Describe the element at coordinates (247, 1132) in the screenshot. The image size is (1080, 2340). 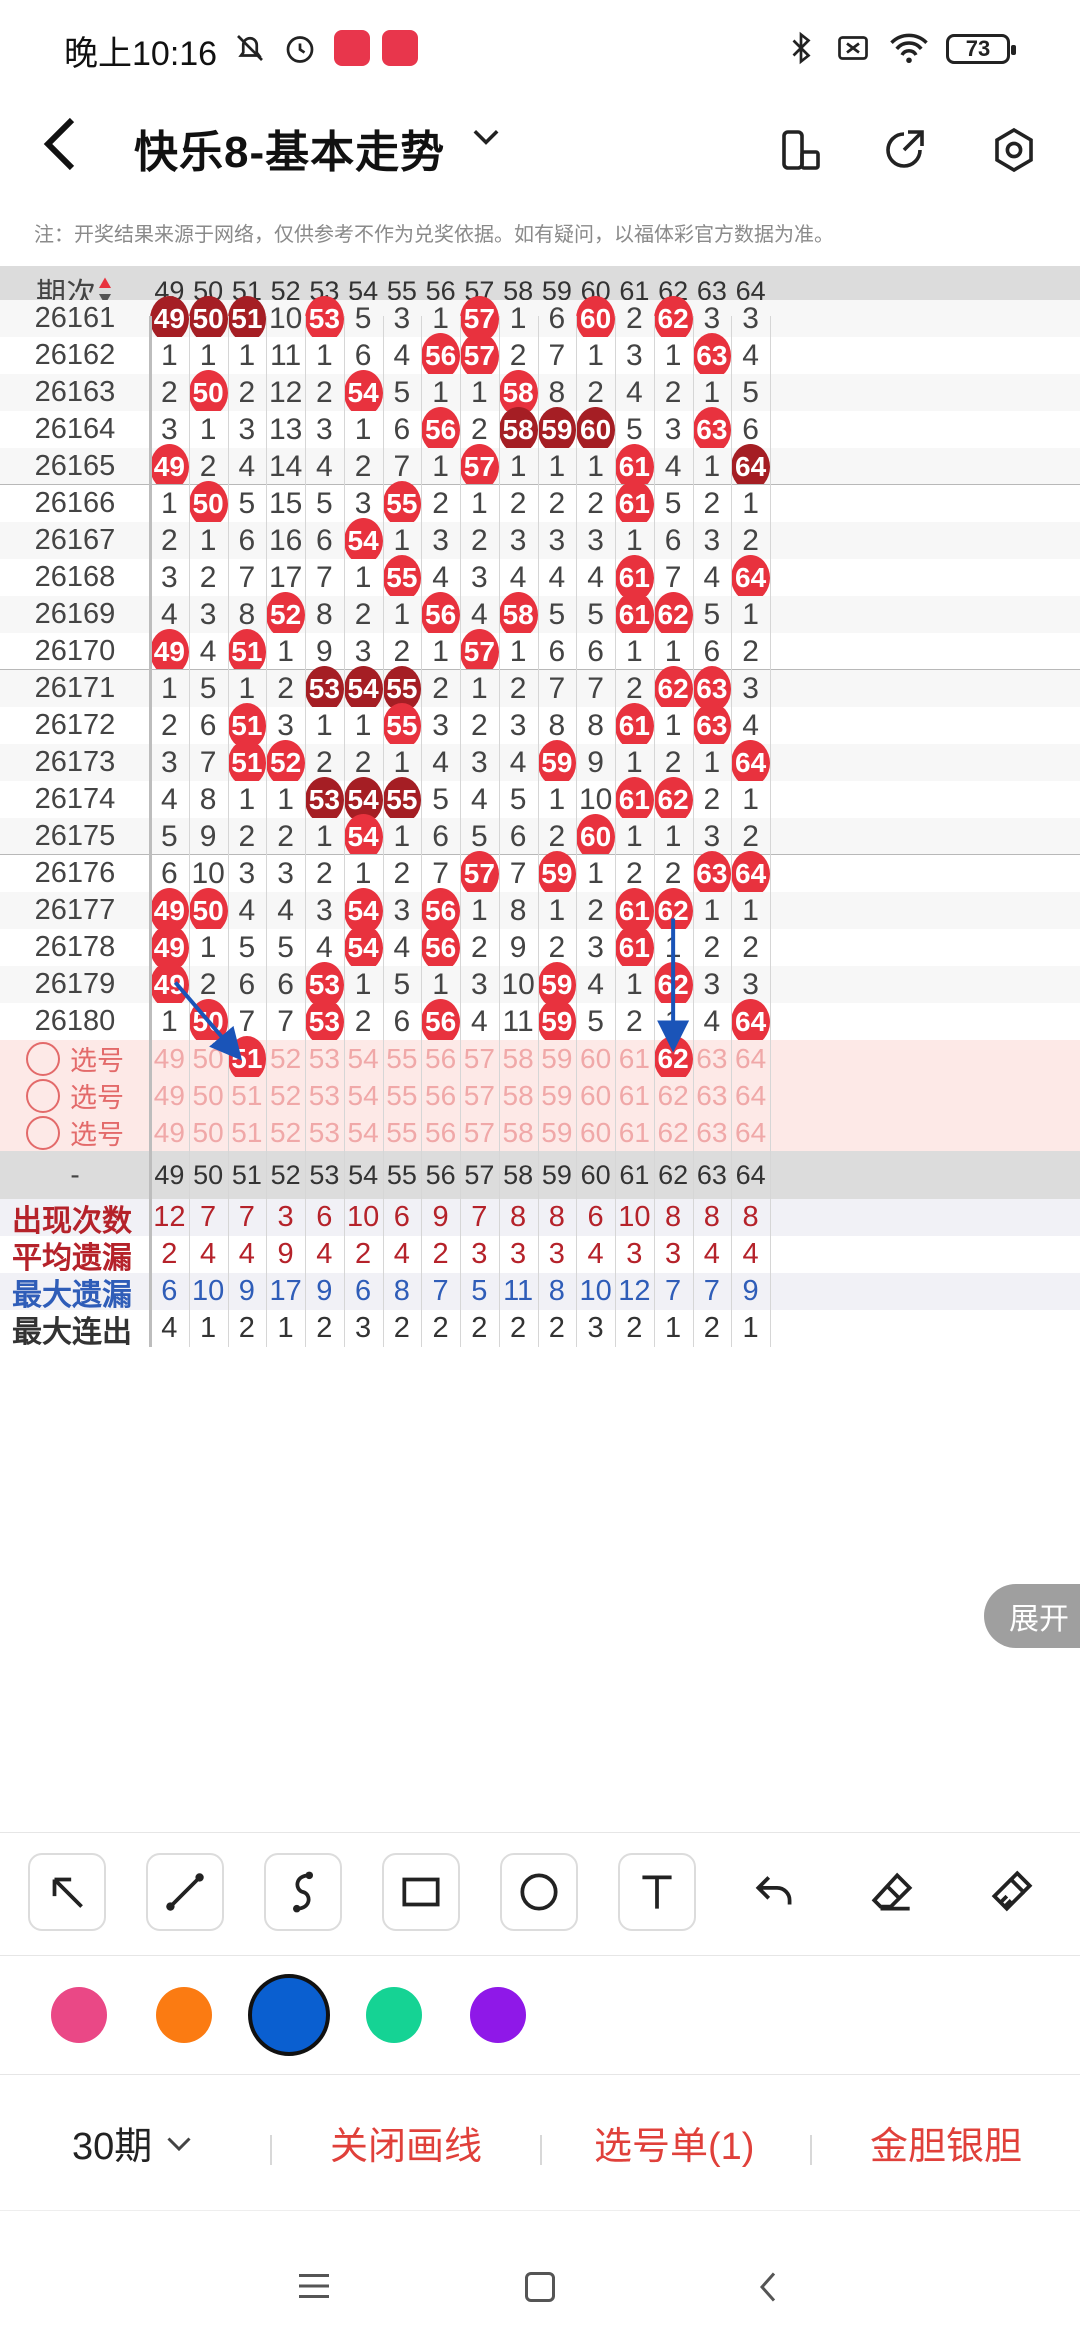
I see `pick-number-cell: 51` at that location.